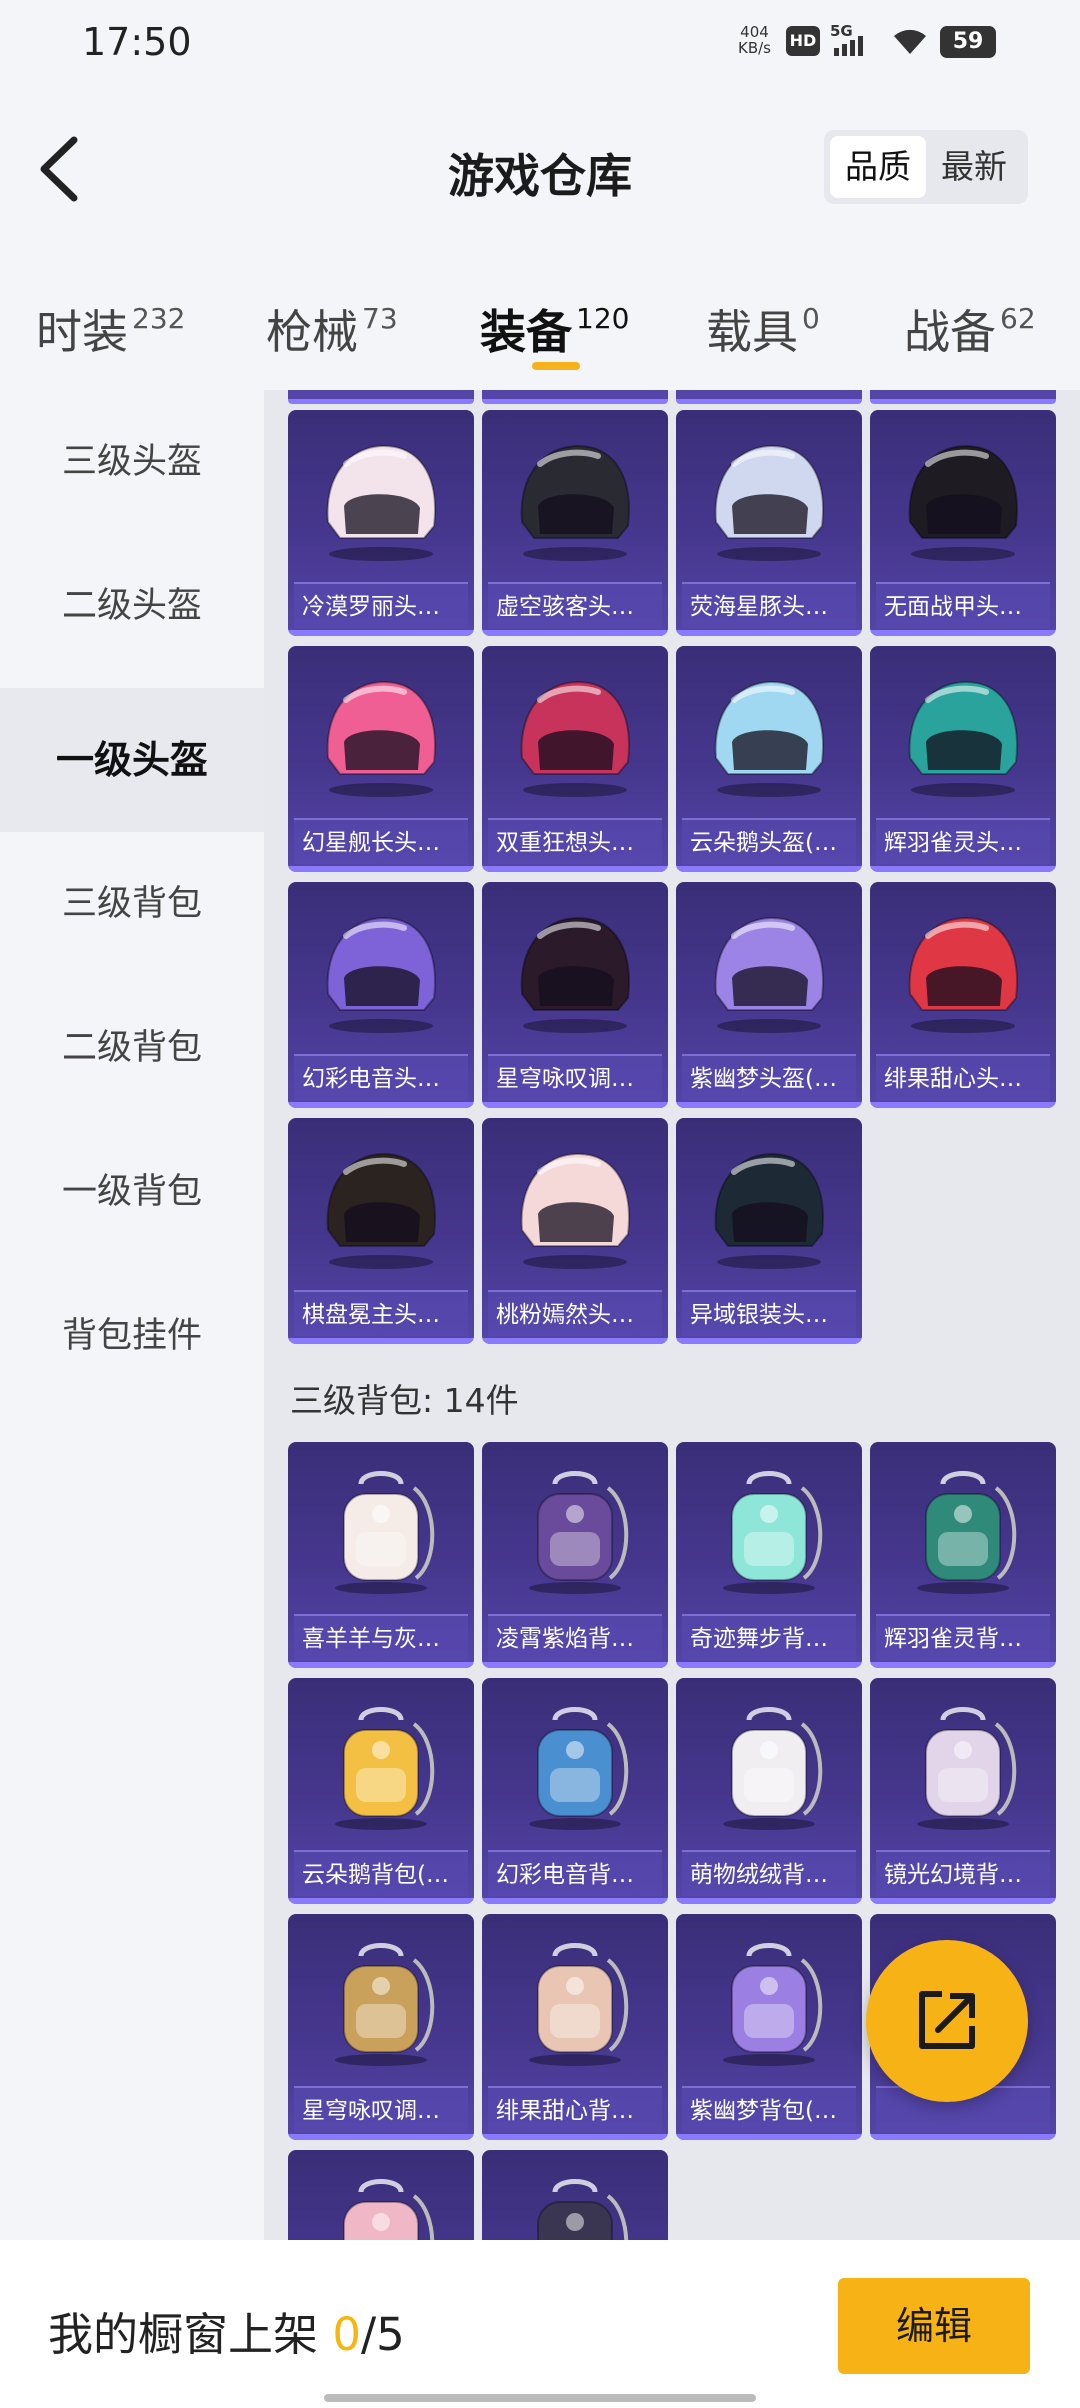 This screenshot has height=2408, width=1080. What do you see at coordinates (132, 1192) in the screenshot?
I see `sidebar-item-level1-backpack: 一级背包` at bounding box center [132, 1192].